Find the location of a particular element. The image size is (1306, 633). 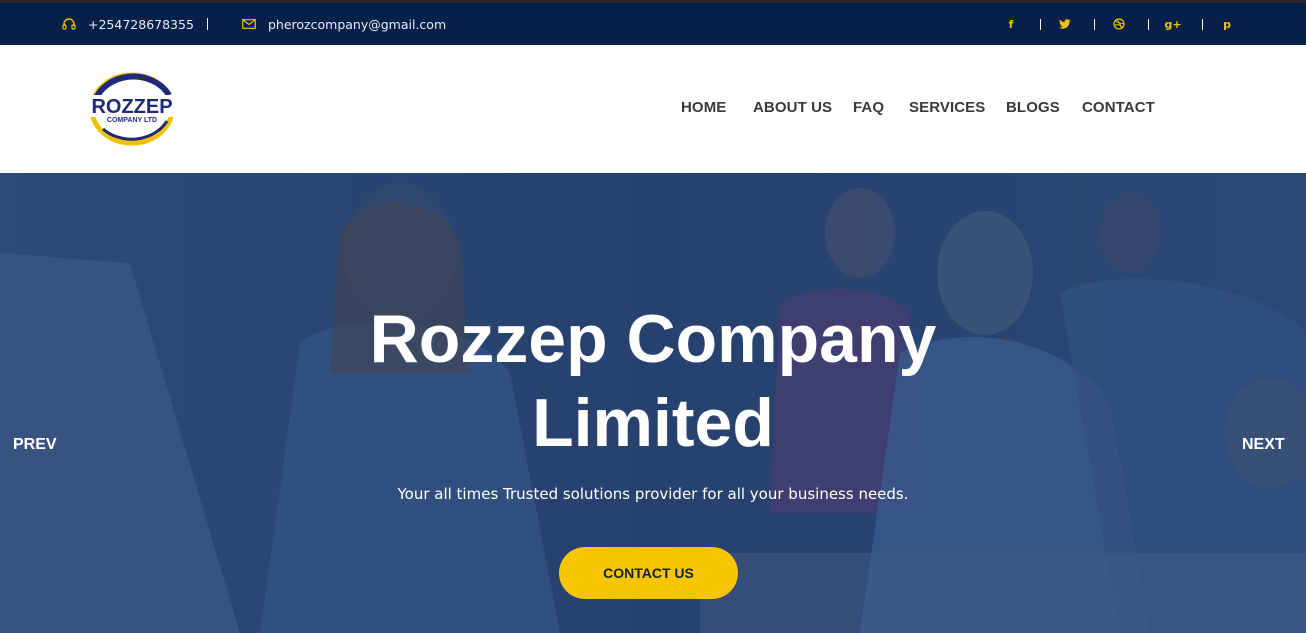

facebook-icon: f is located at coordinates (1011, 24).